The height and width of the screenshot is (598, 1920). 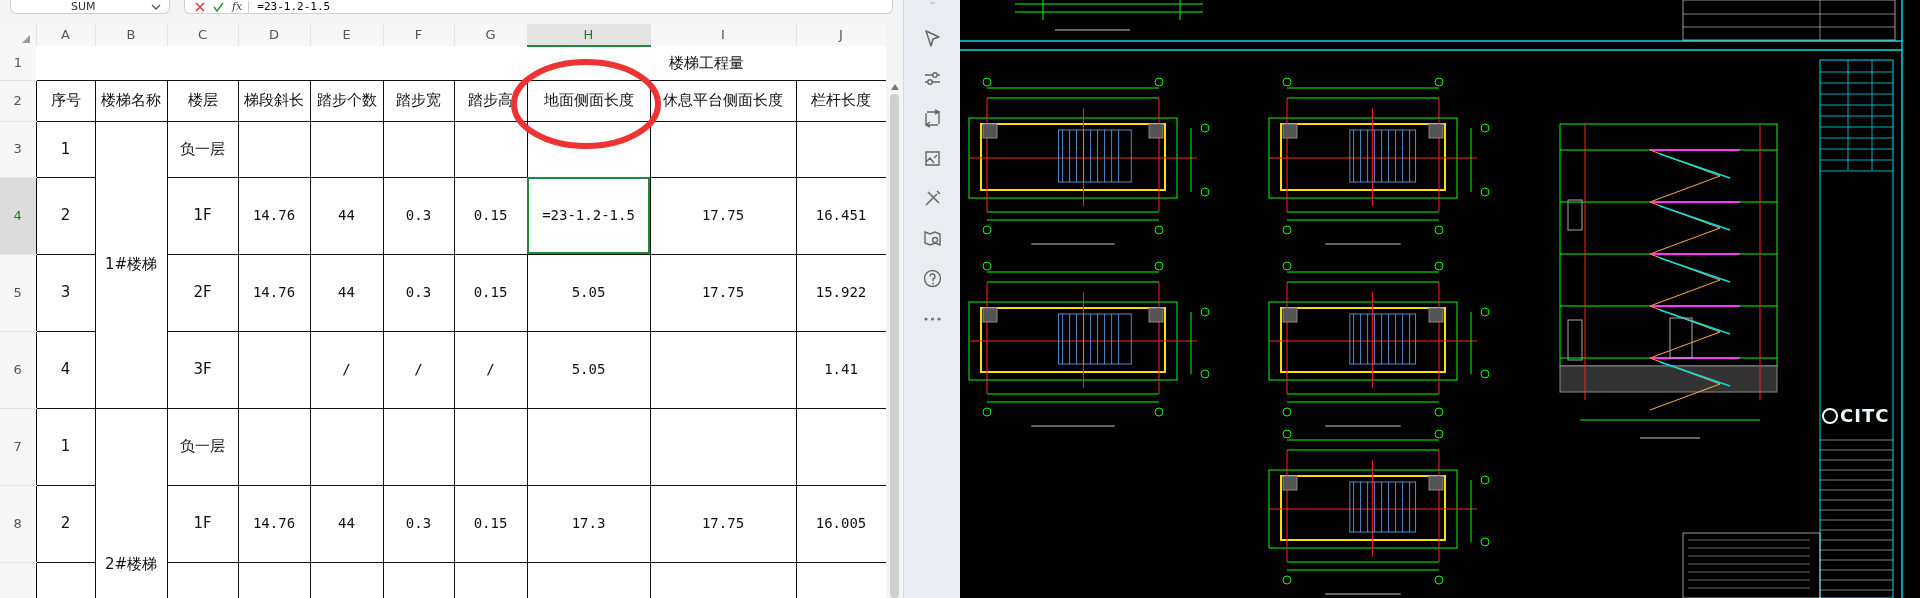 What do you see at coordinates (18, 446) in the screenshot?
I see `row-header: 7` at bounding box center [18, 446].